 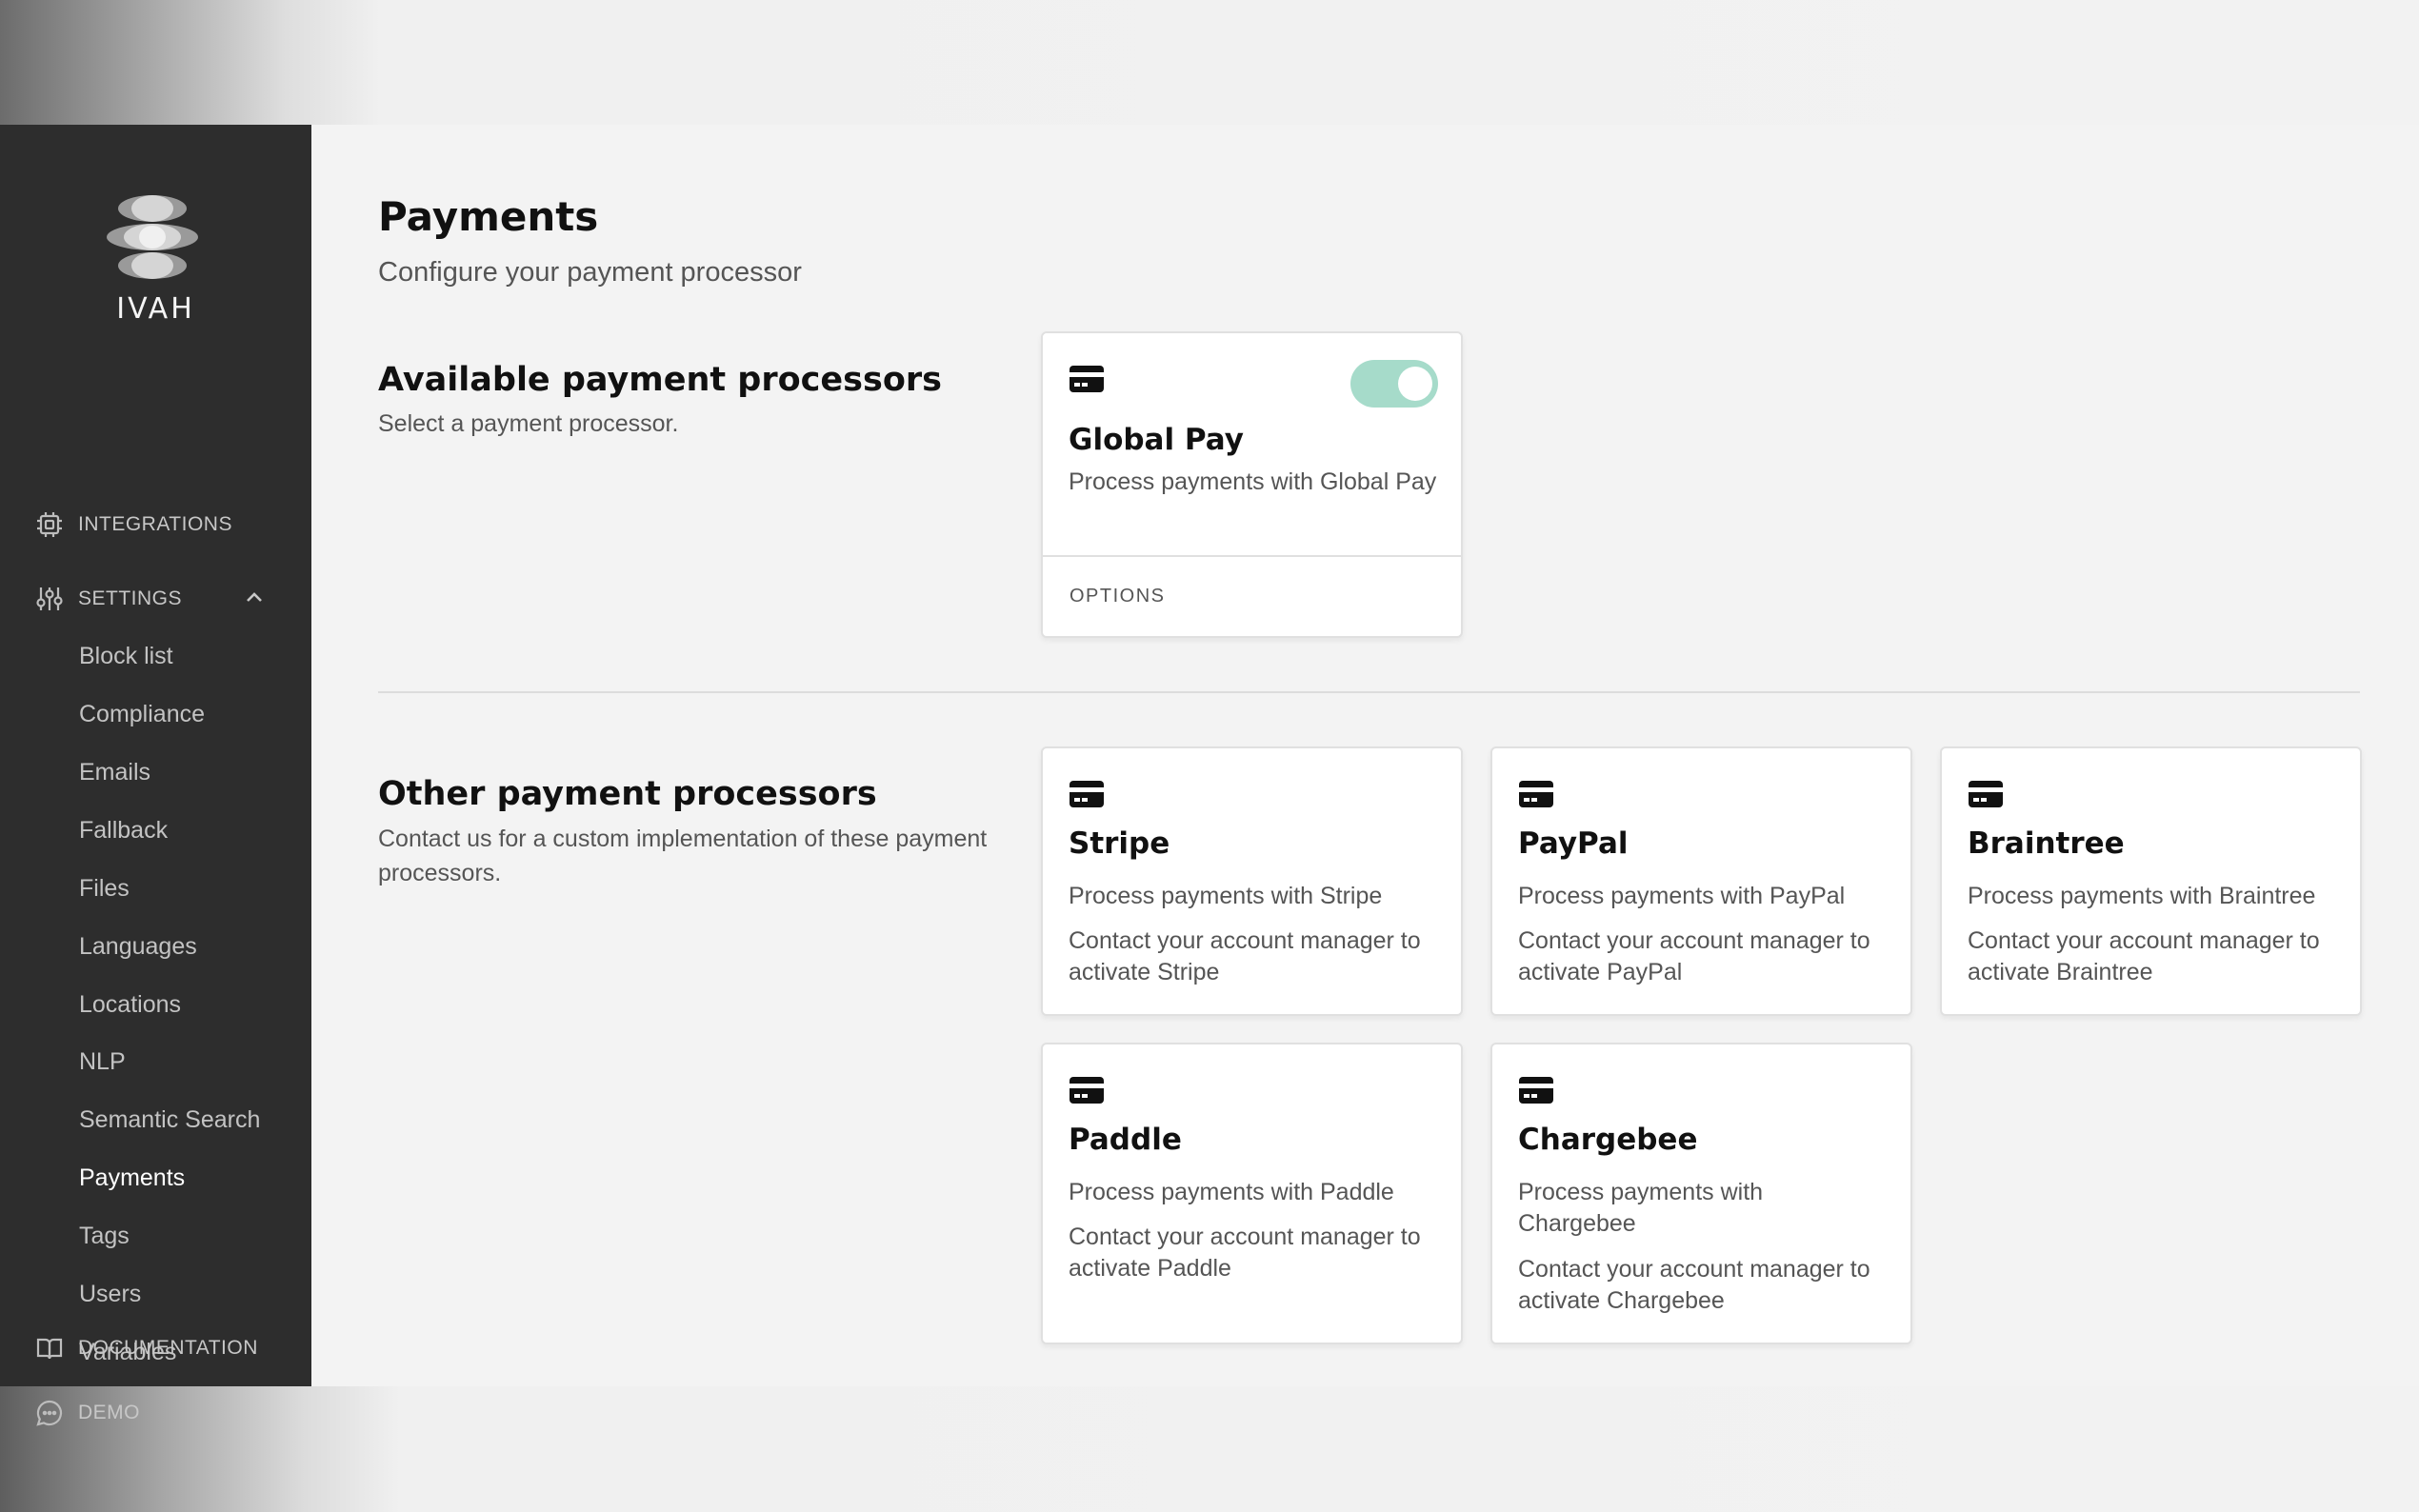 I want to click on sidebar-item-integrations: INTEGRATIONS, so click(x=133, y=524).